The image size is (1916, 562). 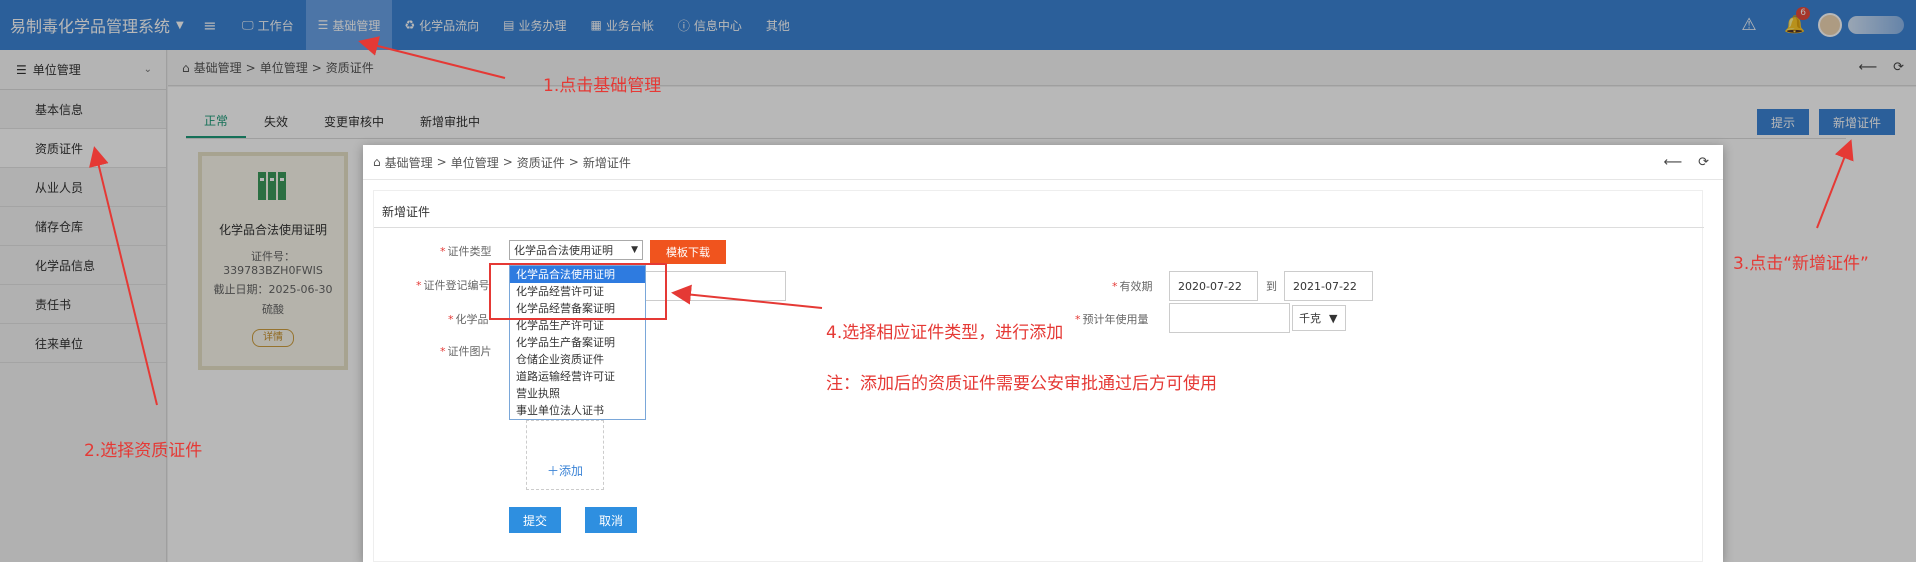 I want to click on annotation-highlight-box, so click(x=578, y=291).